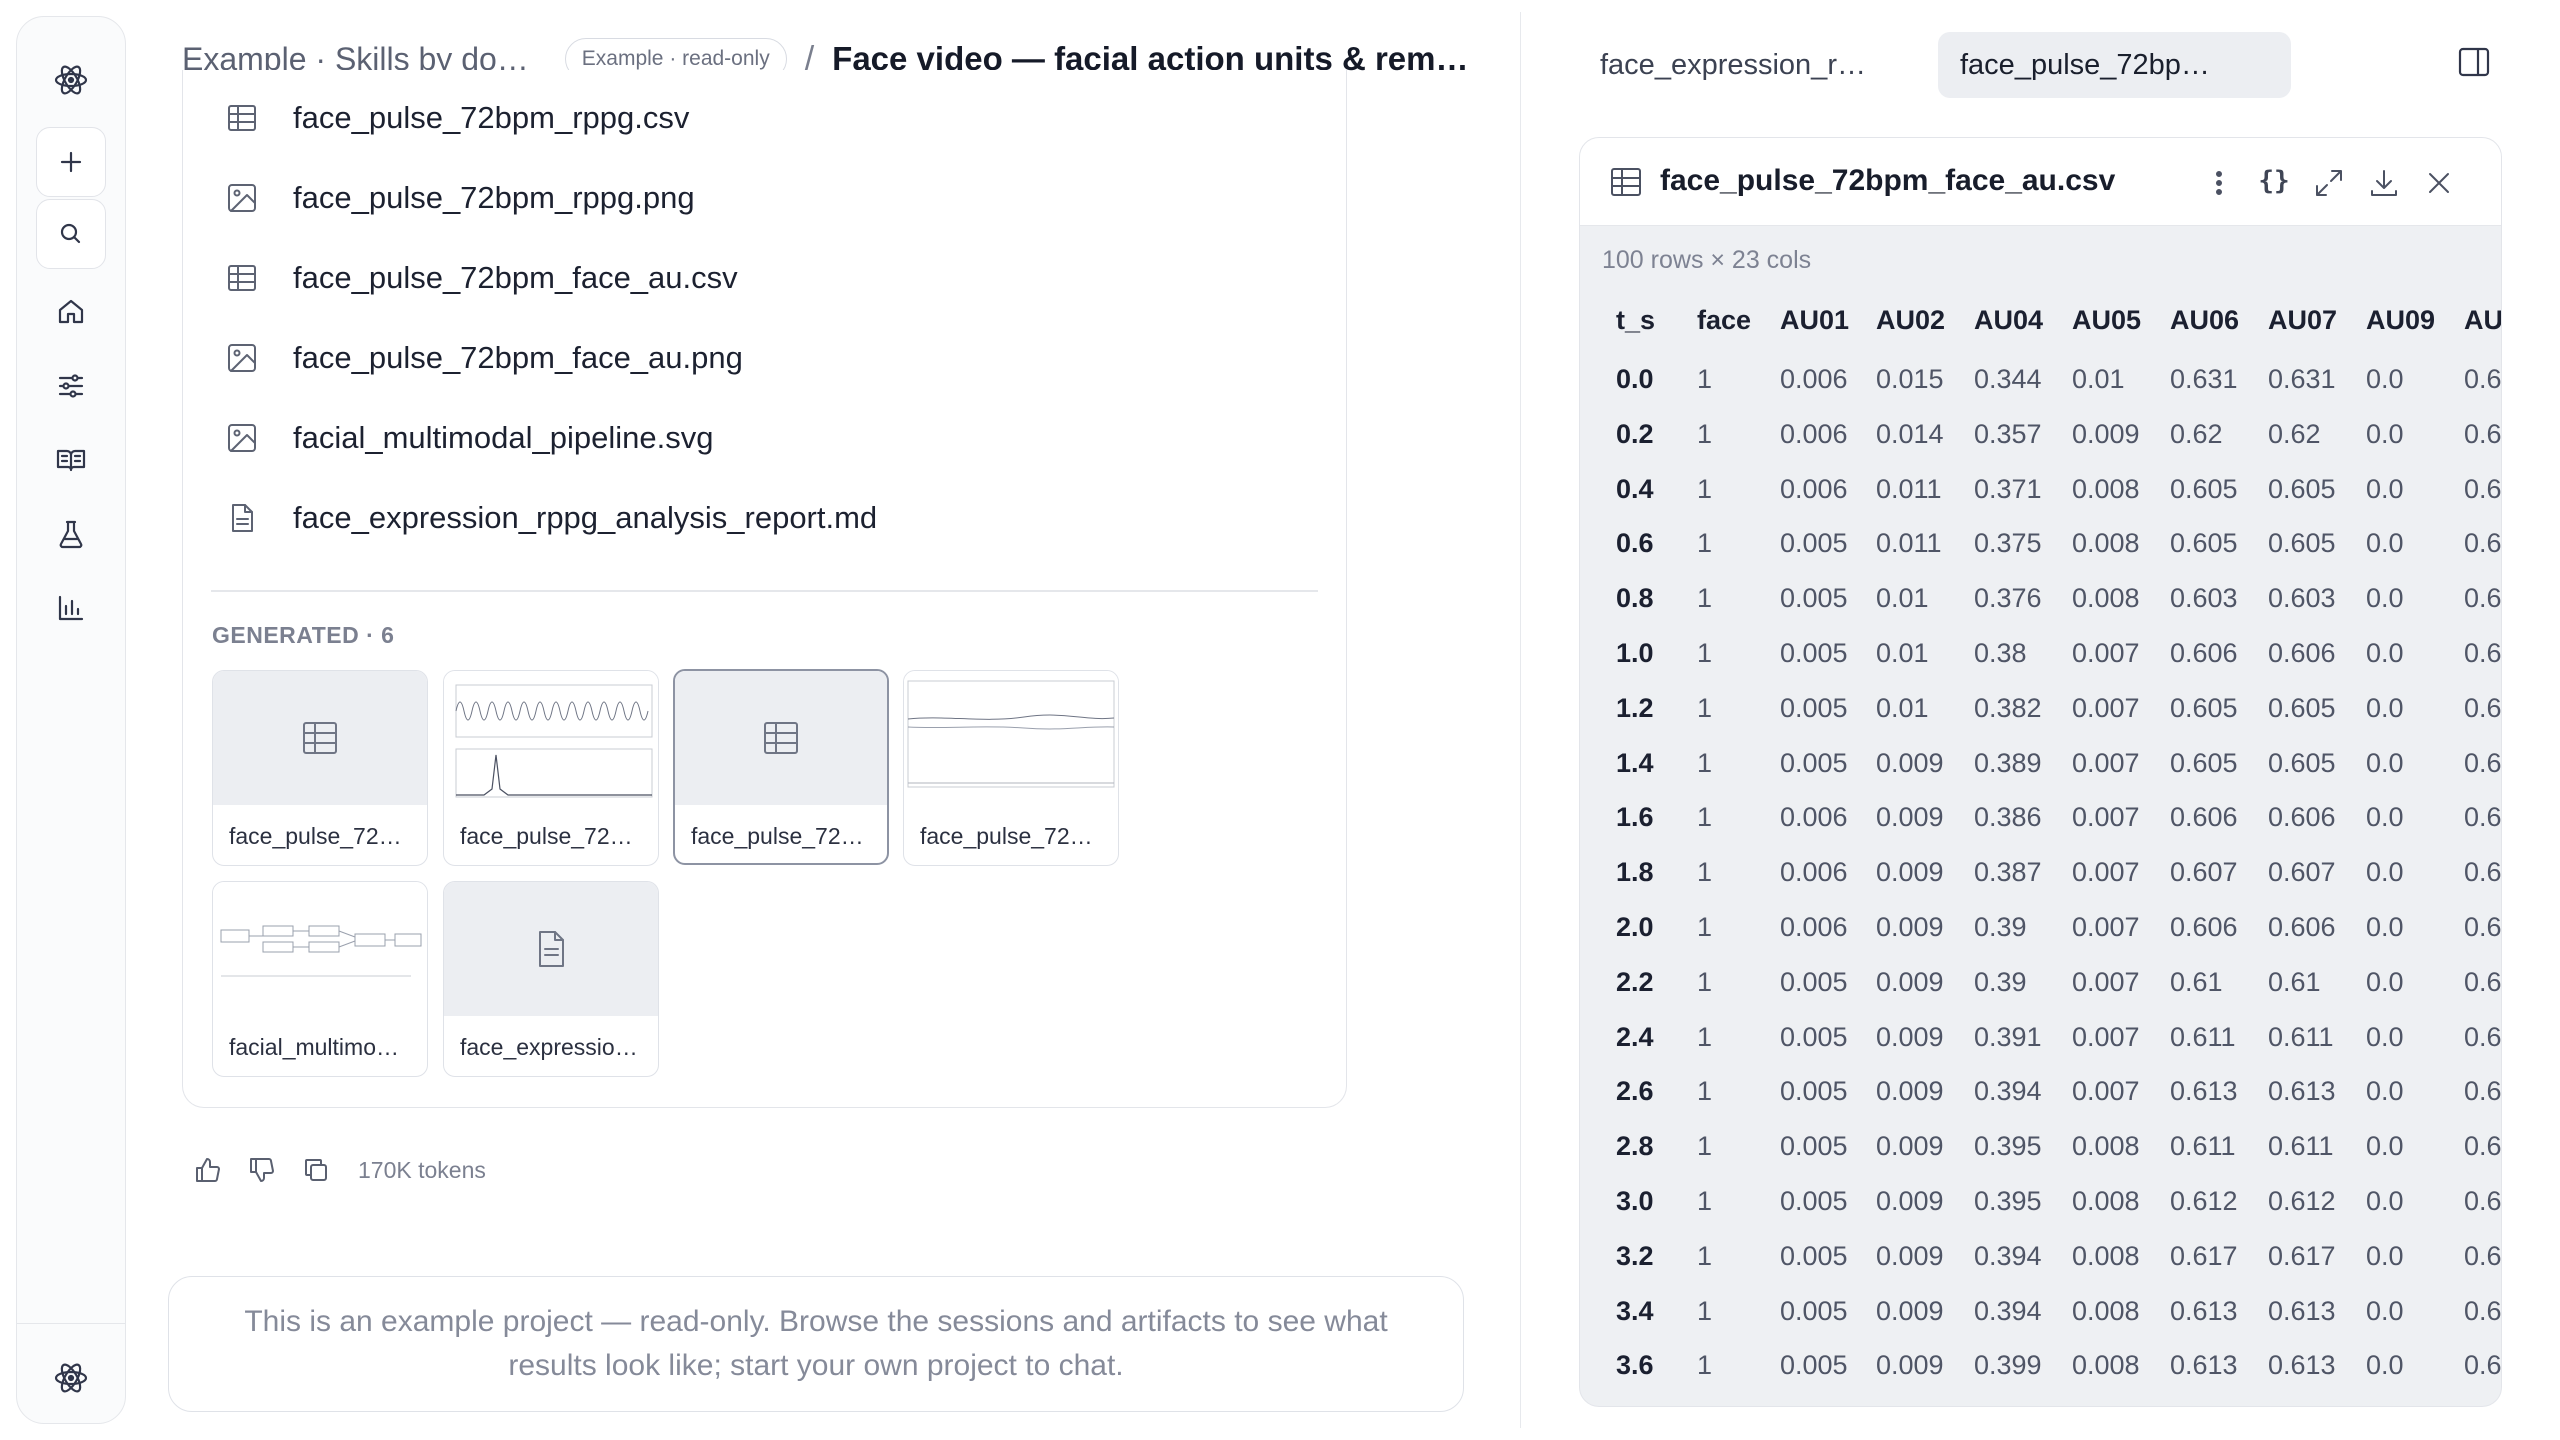  I want to click on thumbs-down-button, so click(262, 1170).